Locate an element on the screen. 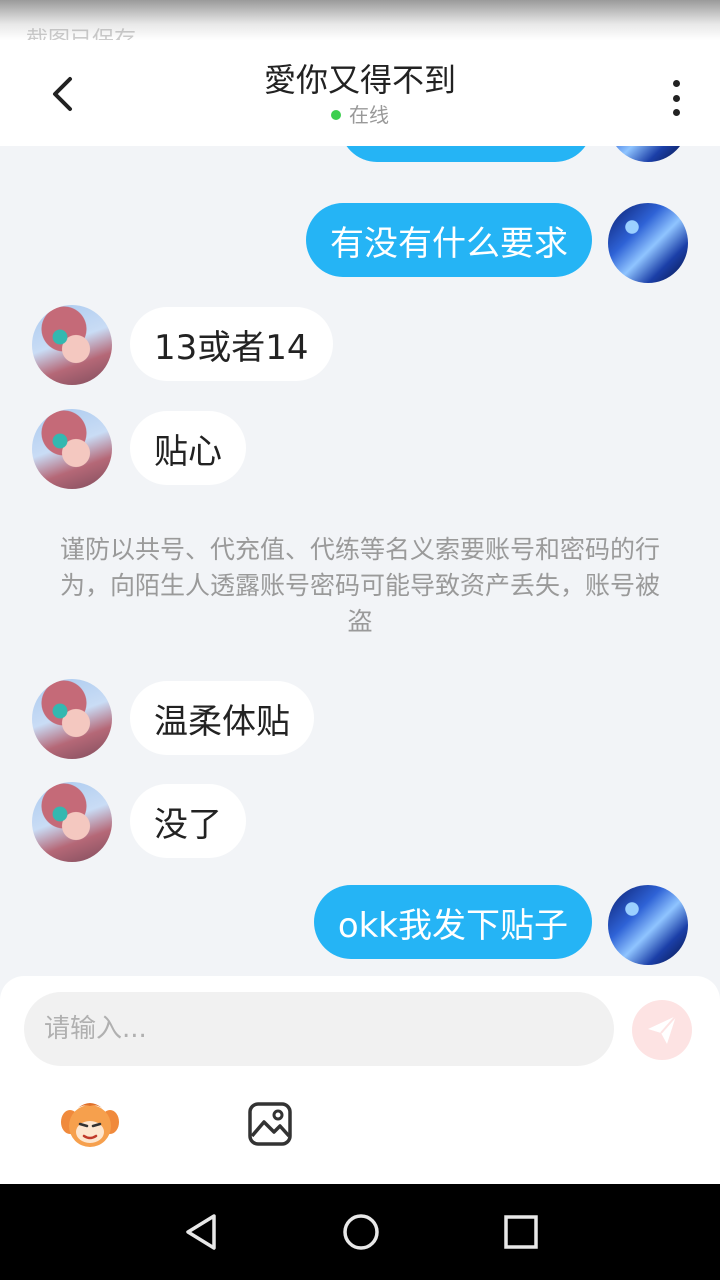  more-options-button is located at coordinates (676, 98).